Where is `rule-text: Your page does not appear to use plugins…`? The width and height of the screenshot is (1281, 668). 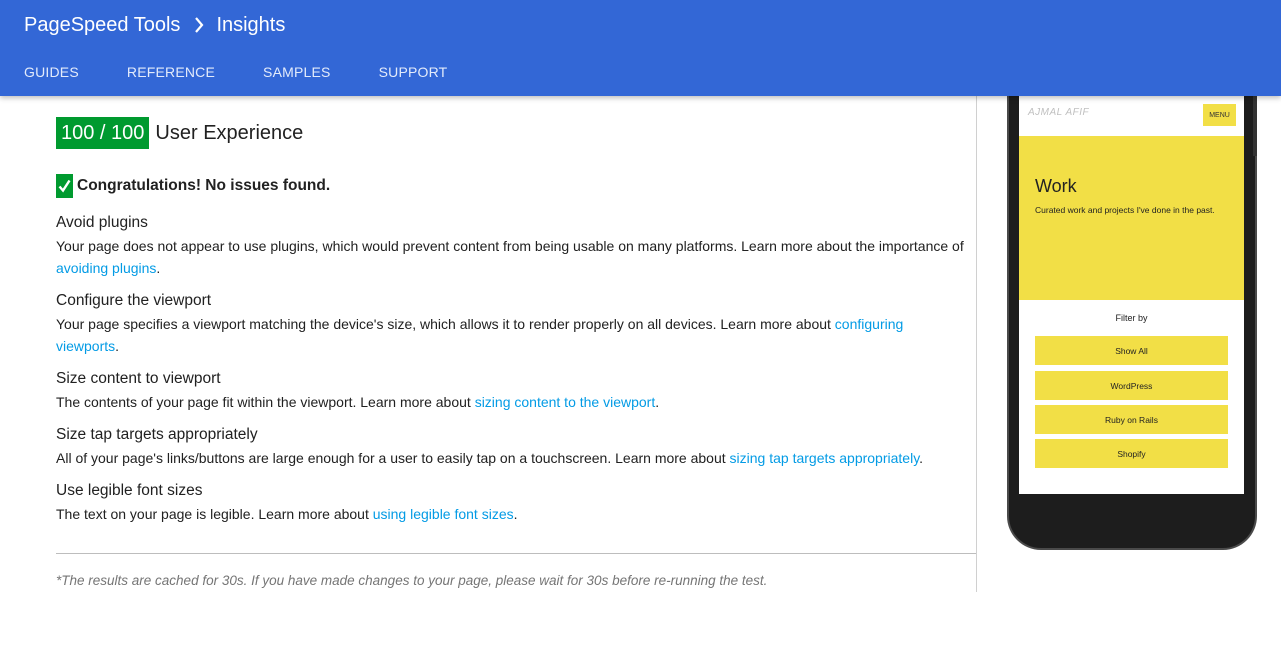
rule-text: Your page does not appear to use plugins… is located at coordinates (510, 257).